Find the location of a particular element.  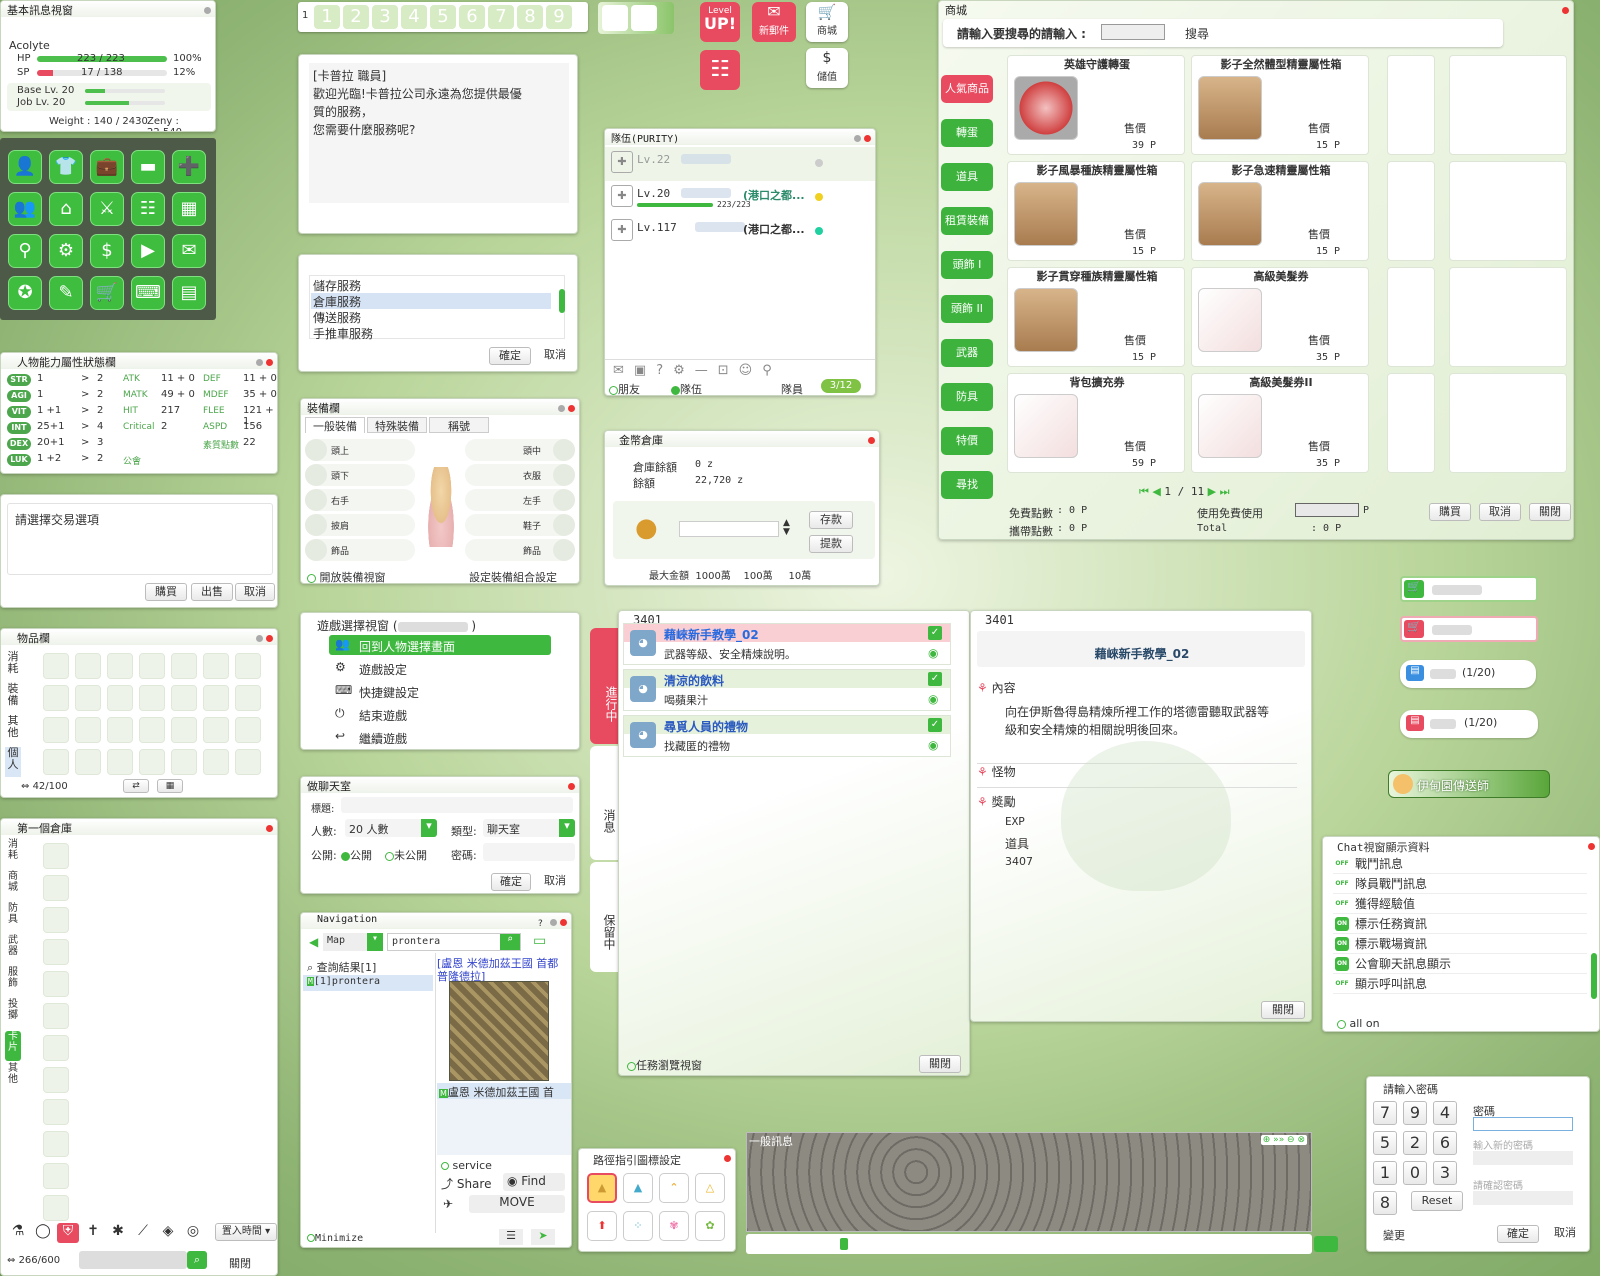

sword-icon: ✝ is located at coordinates (93, 1233).